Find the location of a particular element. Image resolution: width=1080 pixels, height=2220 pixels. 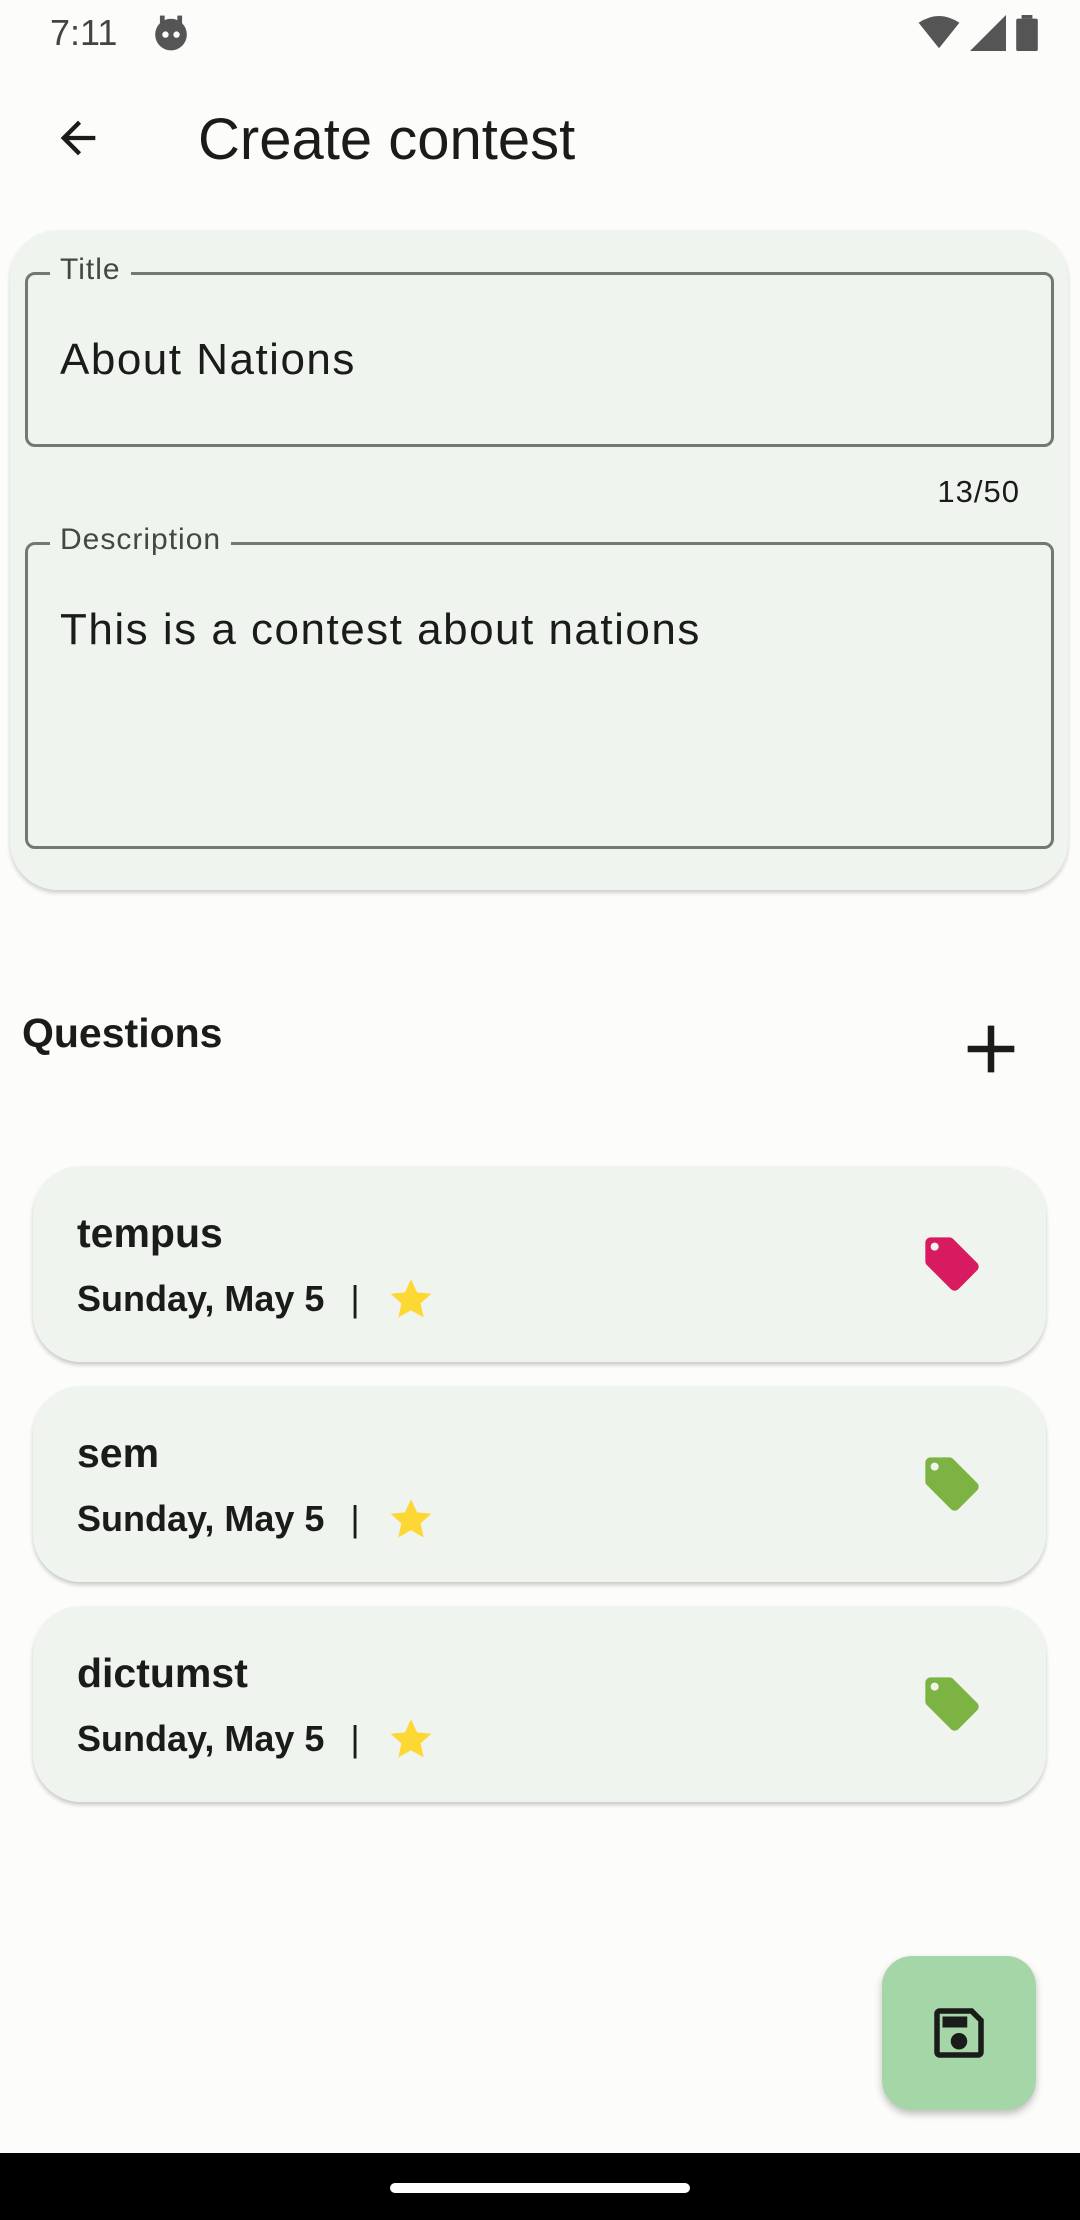

status-bar: 7:11 is located at coordinates (540, 33).